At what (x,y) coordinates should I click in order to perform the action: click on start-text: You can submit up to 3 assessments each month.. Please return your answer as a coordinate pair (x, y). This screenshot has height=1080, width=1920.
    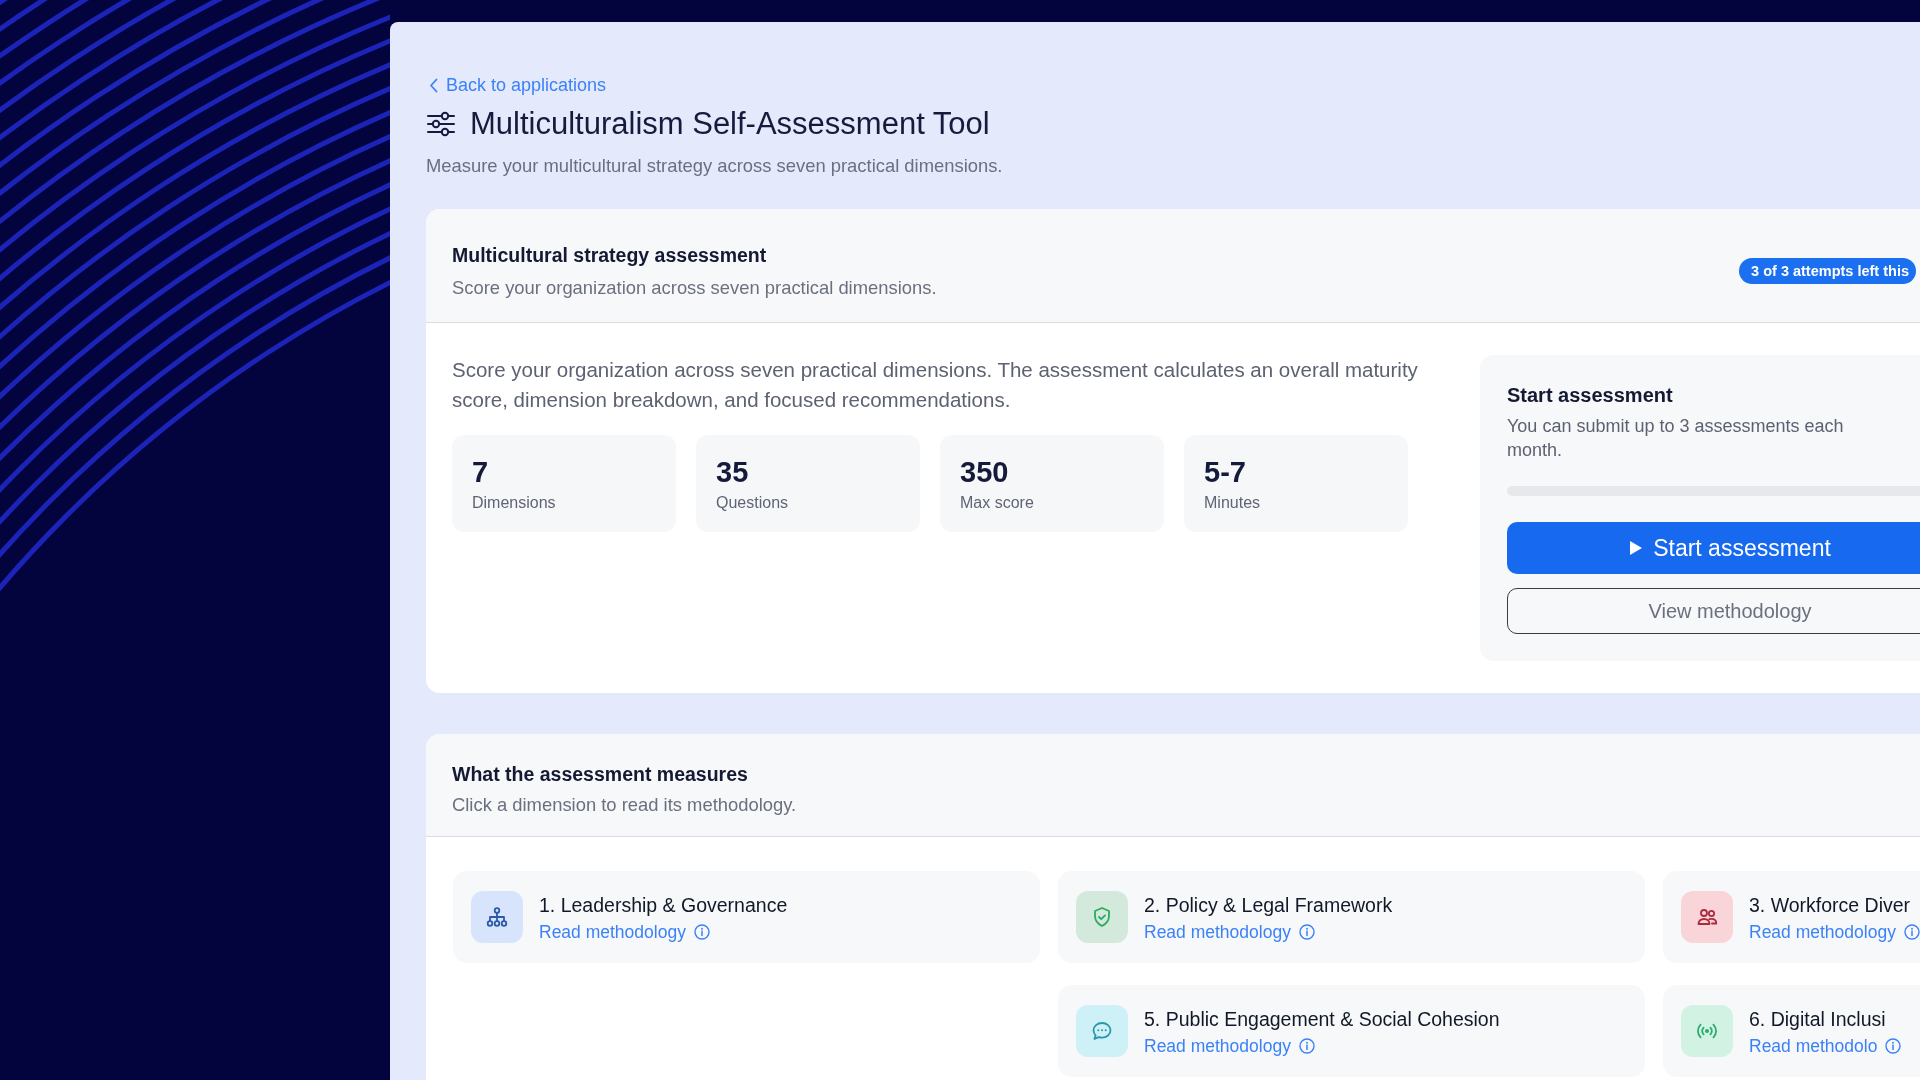
    Looking at the image, I should click on (1676, 438).